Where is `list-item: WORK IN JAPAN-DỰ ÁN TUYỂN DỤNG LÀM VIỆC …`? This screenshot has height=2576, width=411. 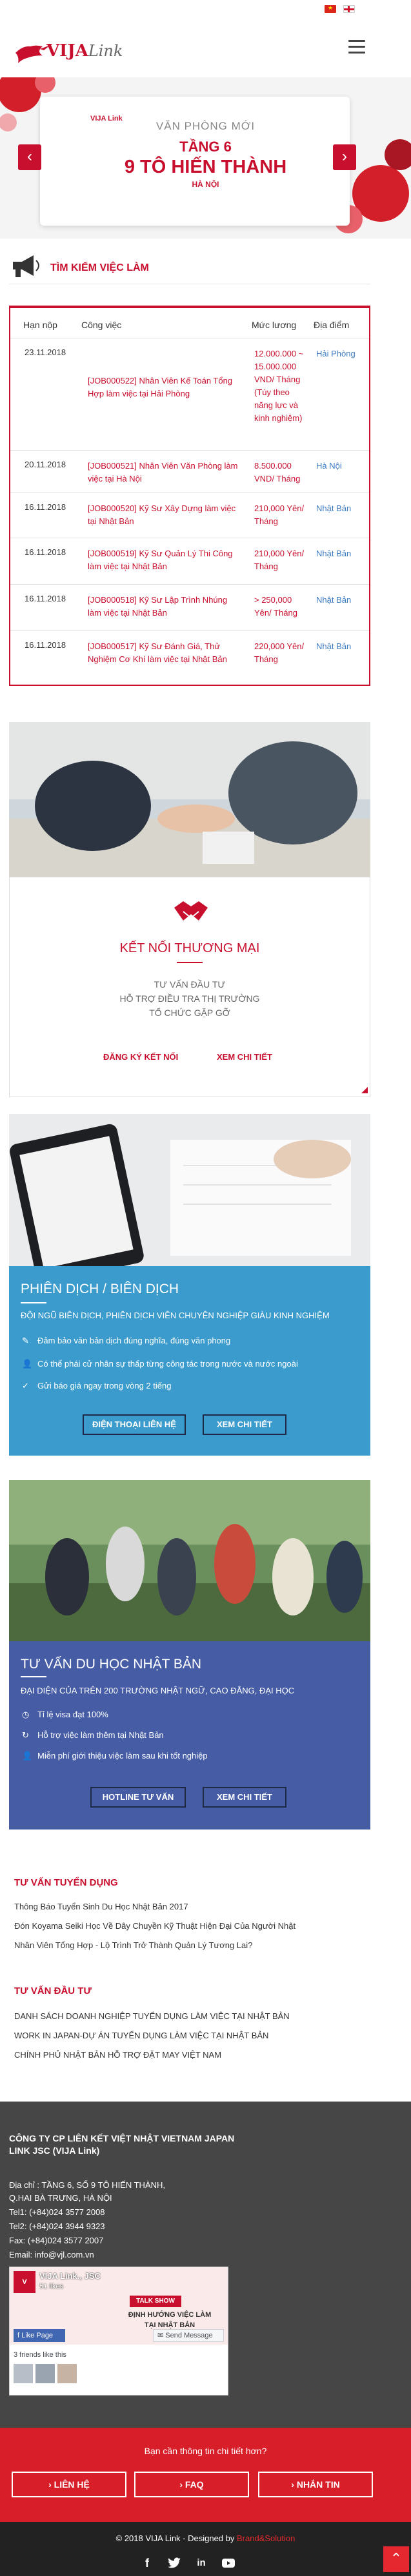 list-item: WORK IN JAPAN-DỰ ÁN TUYỂN DỤNG LÀM VIỆC … is located at coordinates (141, 2036).